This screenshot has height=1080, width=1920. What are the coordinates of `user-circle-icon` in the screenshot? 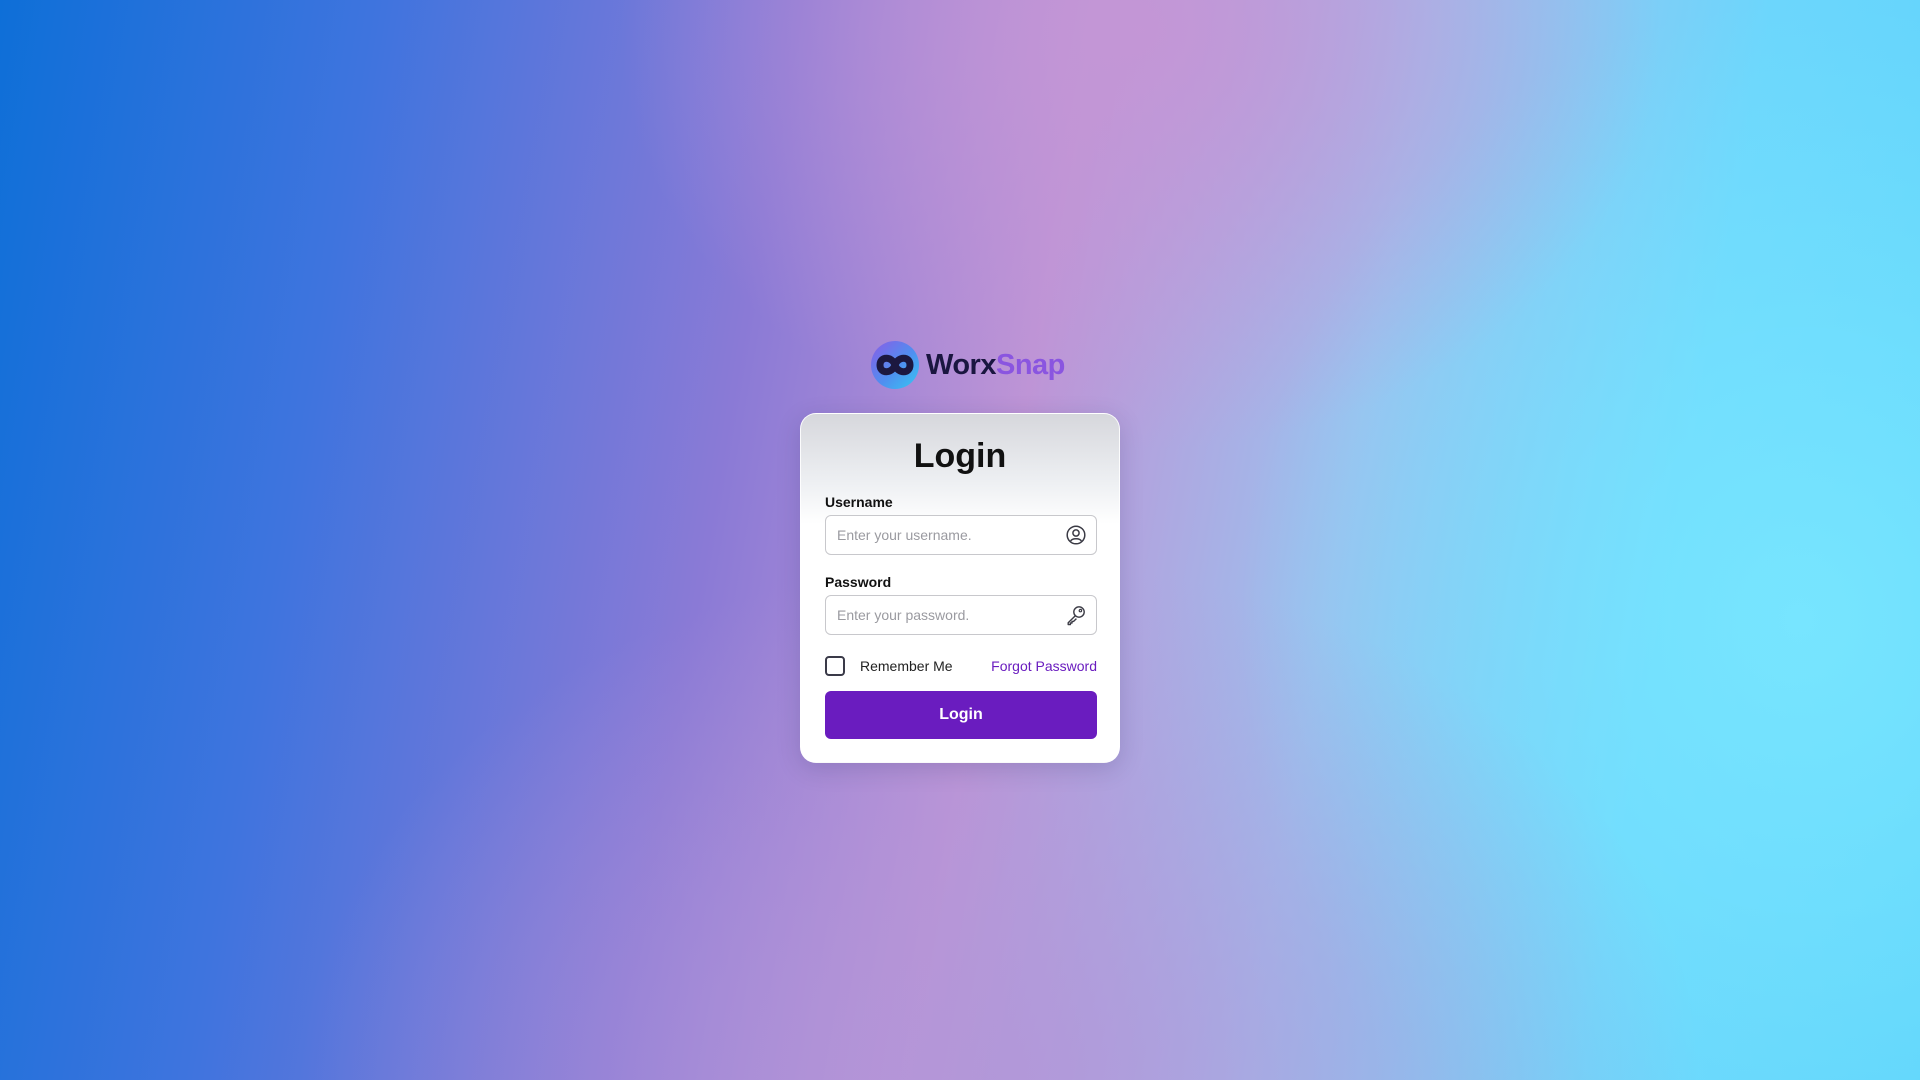 It's located at (1076, 535).